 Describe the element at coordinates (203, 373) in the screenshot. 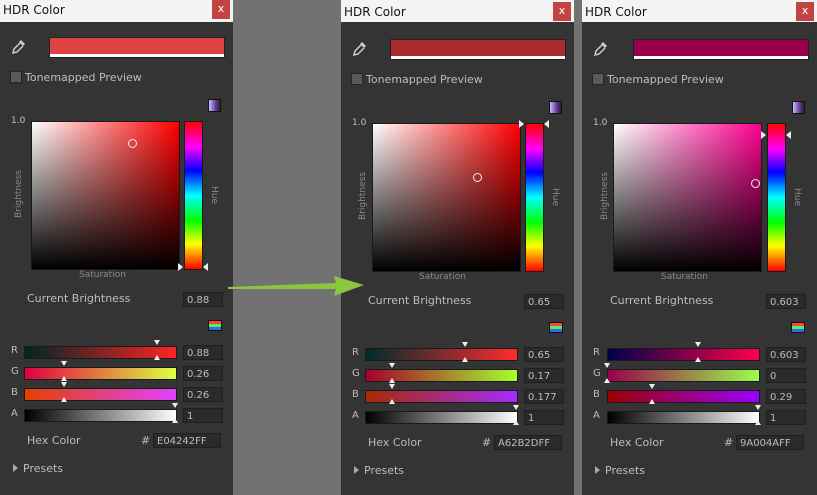

I see `channel-value-g: 0.26` at that location.